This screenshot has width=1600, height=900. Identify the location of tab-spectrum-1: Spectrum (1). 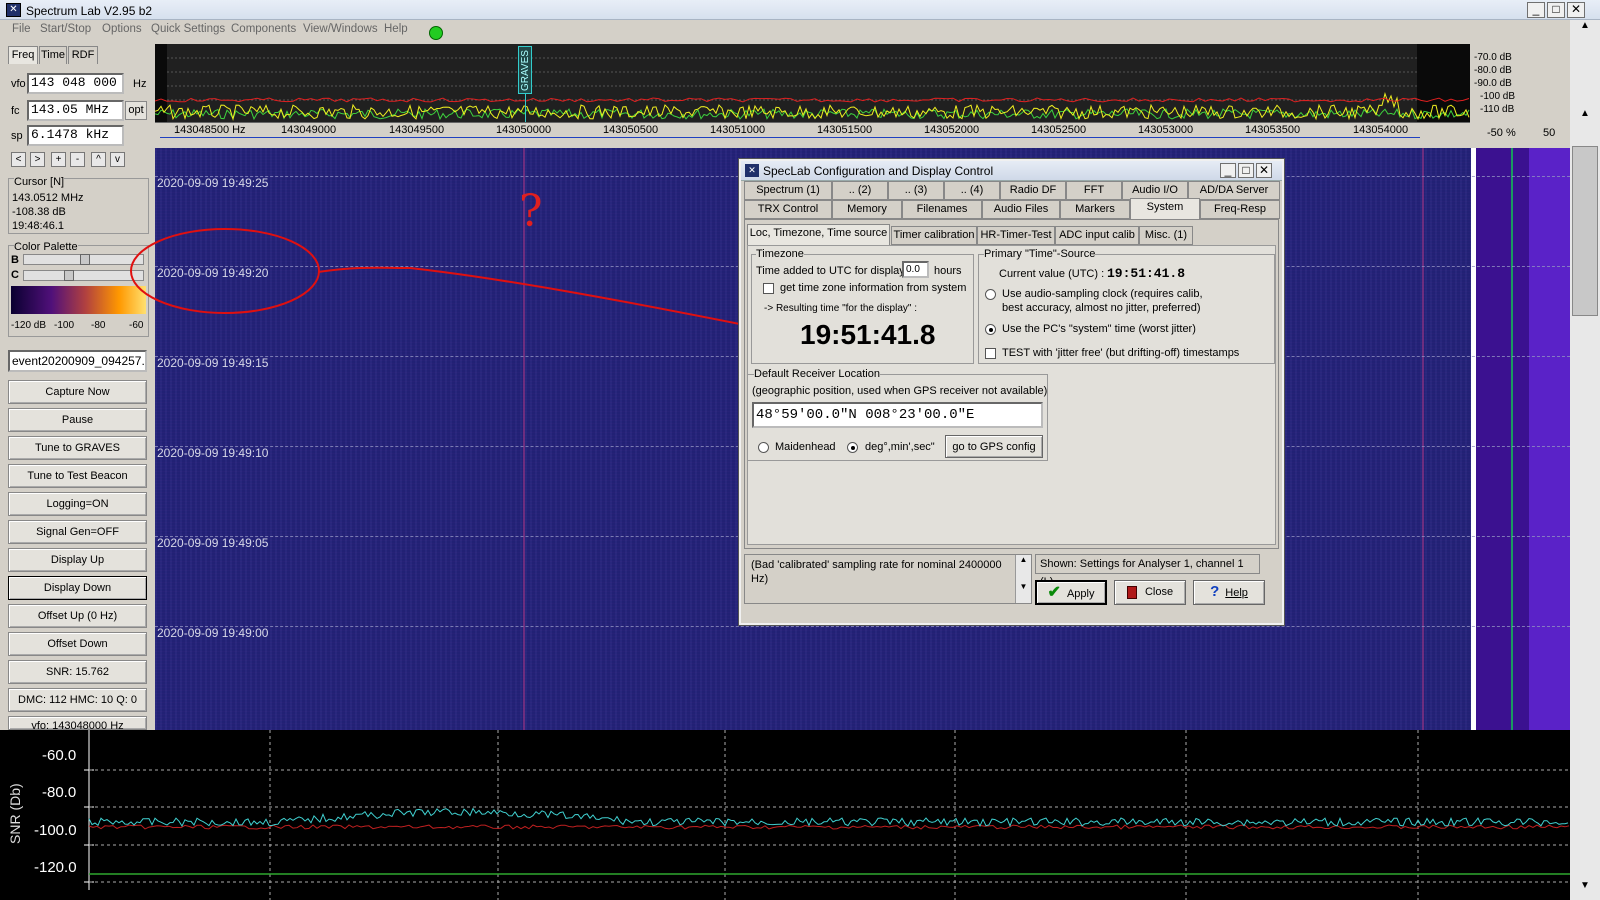
(788, 190).